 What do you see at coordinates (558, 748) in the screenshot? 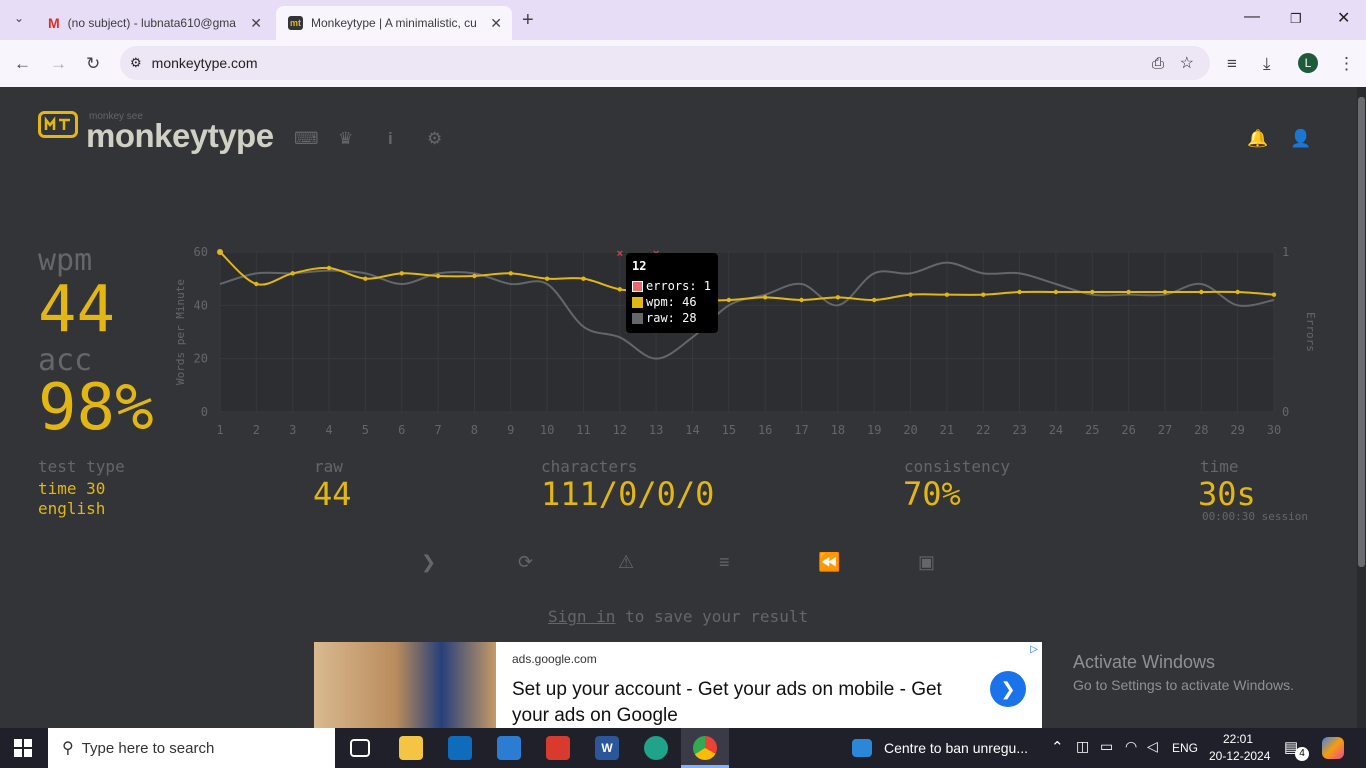
I see `pdf-icon` at bounding box center [558, 748].